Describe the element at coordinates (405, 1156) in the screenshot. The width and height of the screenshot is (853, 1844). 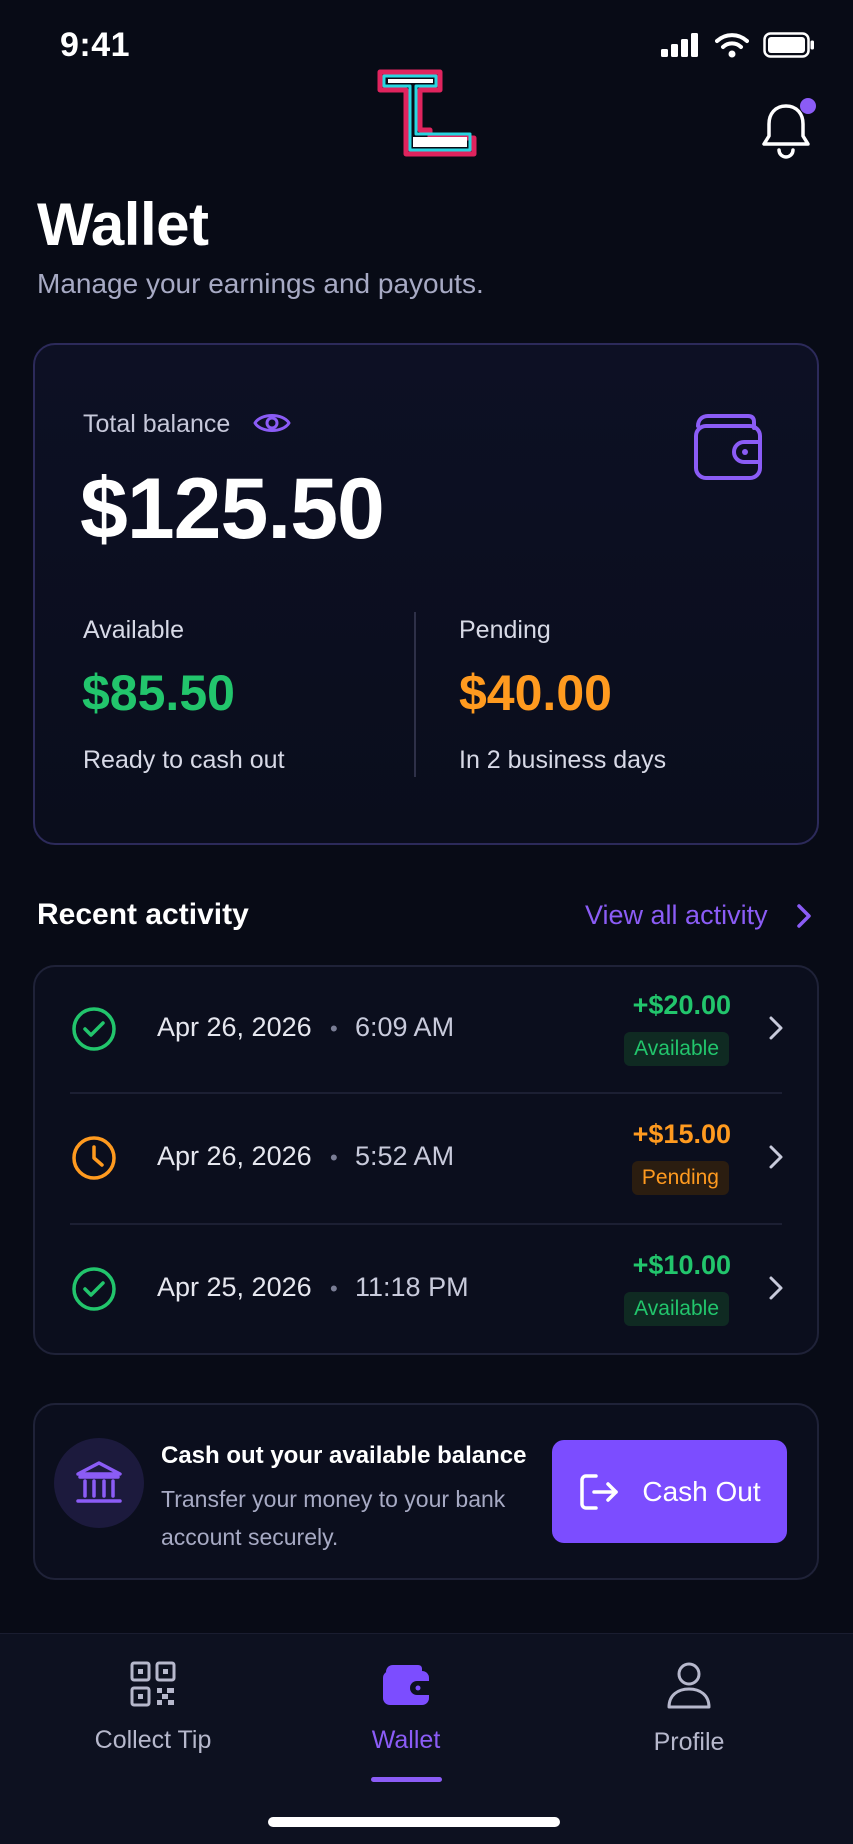
I see `activity-time: 5:52 AM` at that location.